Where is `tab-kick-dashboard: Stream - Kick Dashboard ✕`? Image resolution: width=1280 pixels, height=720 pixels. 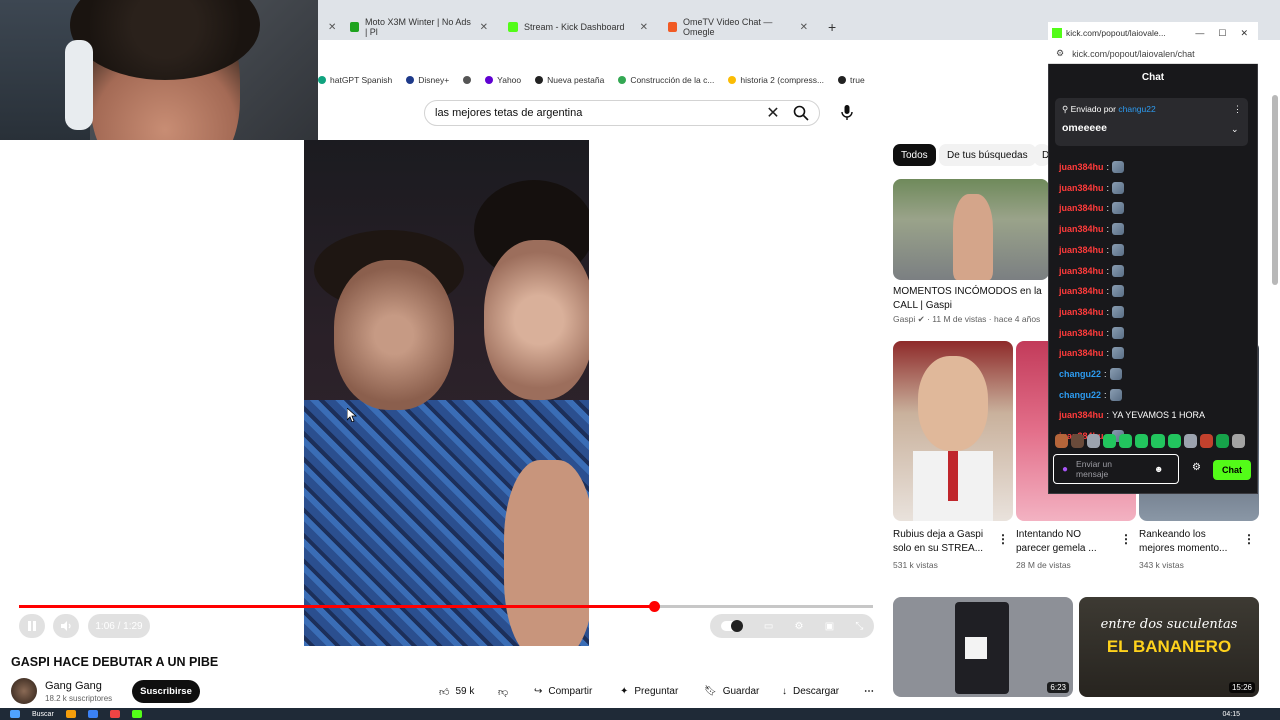 tab-kick-dashboard: Stream - Kick Dashboard ✕ is located at coordinates (578, 27).